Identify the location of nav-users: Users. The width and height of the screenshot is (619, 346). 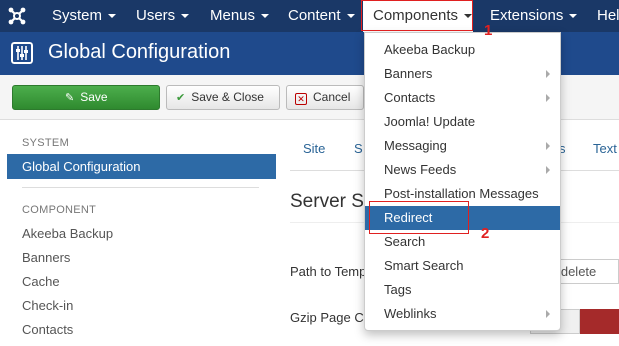
(163, 16).